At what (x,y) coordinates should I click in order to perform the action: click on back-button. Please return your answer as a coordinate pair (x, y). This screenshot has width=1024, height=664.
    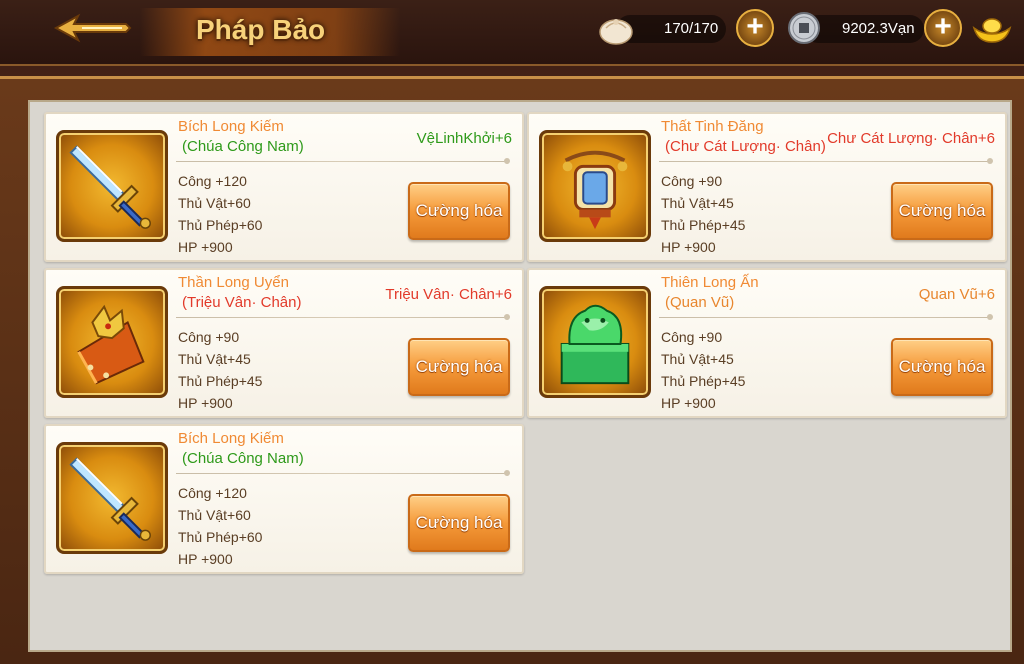
    Looking at the image, I should click on (92, 28).